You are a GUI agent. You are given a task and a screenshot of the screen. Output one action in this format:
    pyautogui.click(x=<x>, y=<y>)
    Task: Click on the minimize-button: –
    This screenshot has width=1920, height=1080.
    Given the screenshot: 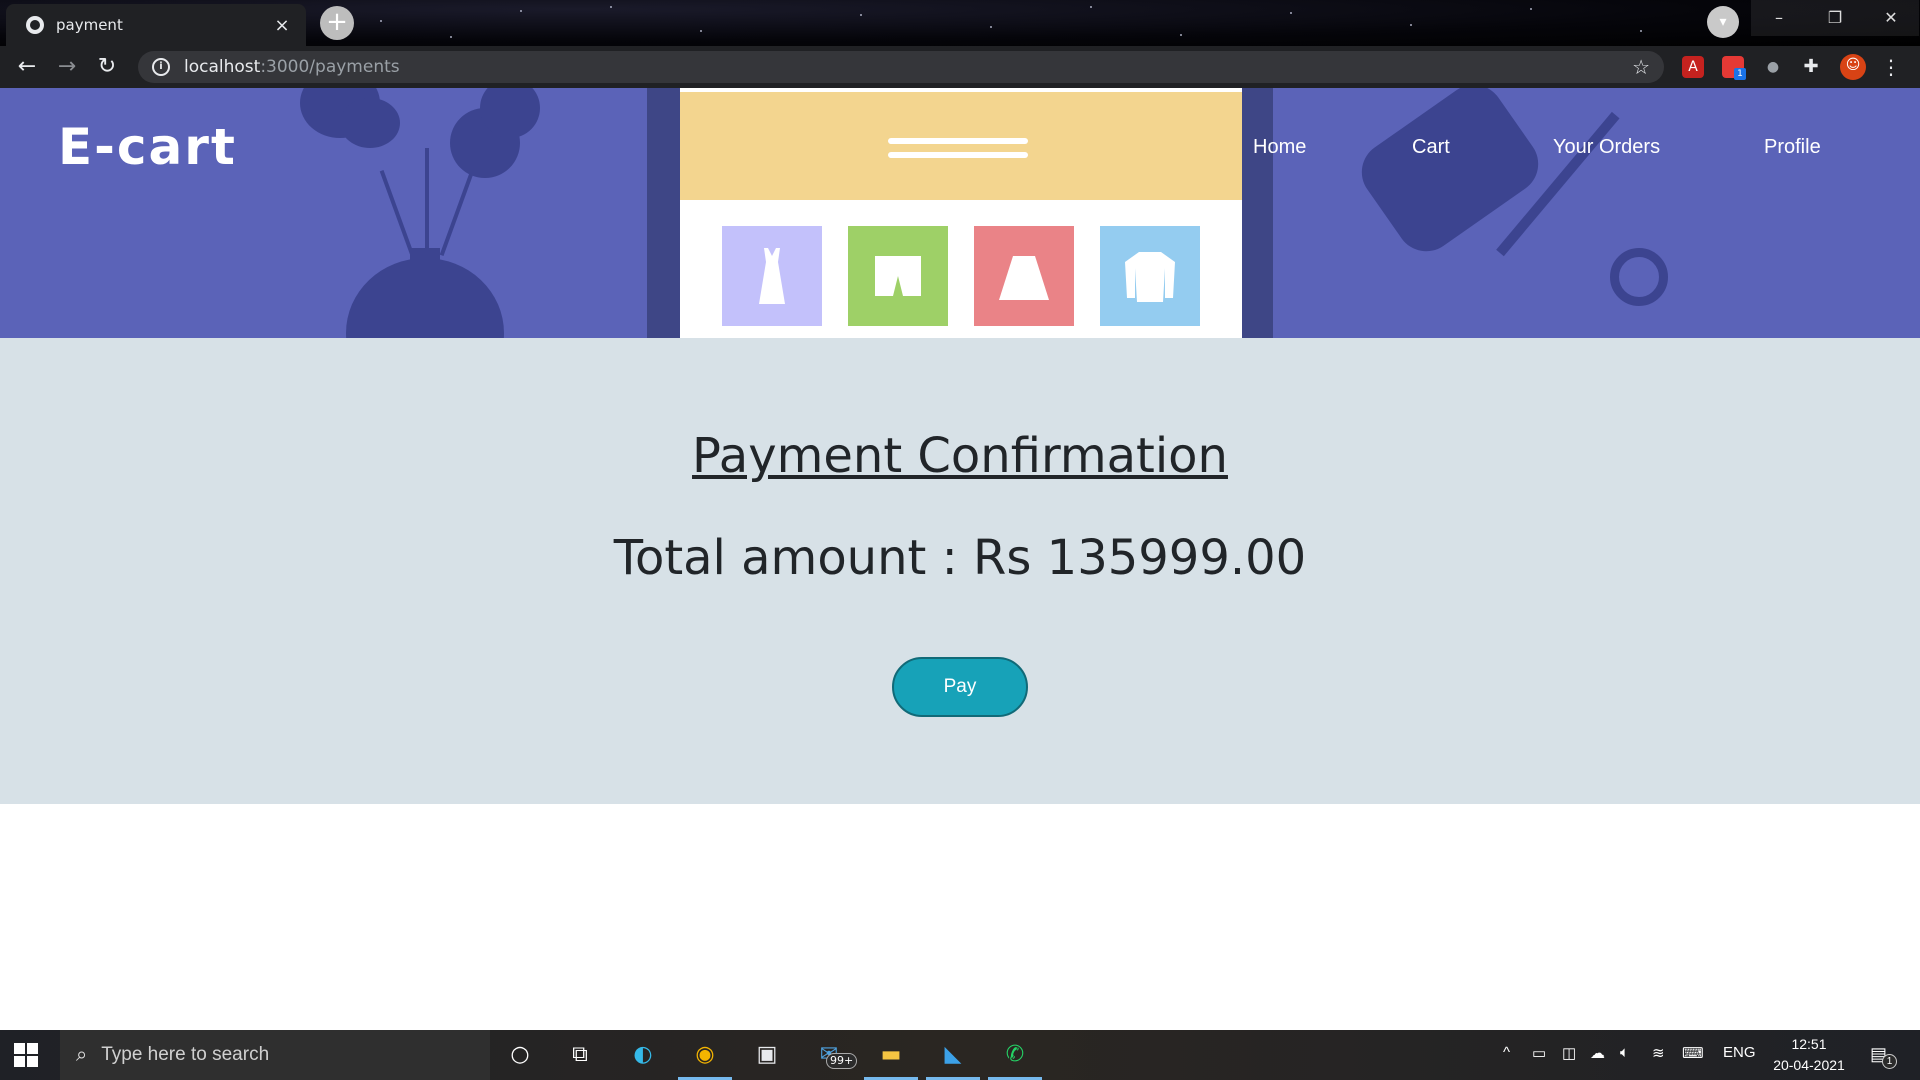 What is the action you would take?
    pyautogui.click(x=1779, y=18)
    